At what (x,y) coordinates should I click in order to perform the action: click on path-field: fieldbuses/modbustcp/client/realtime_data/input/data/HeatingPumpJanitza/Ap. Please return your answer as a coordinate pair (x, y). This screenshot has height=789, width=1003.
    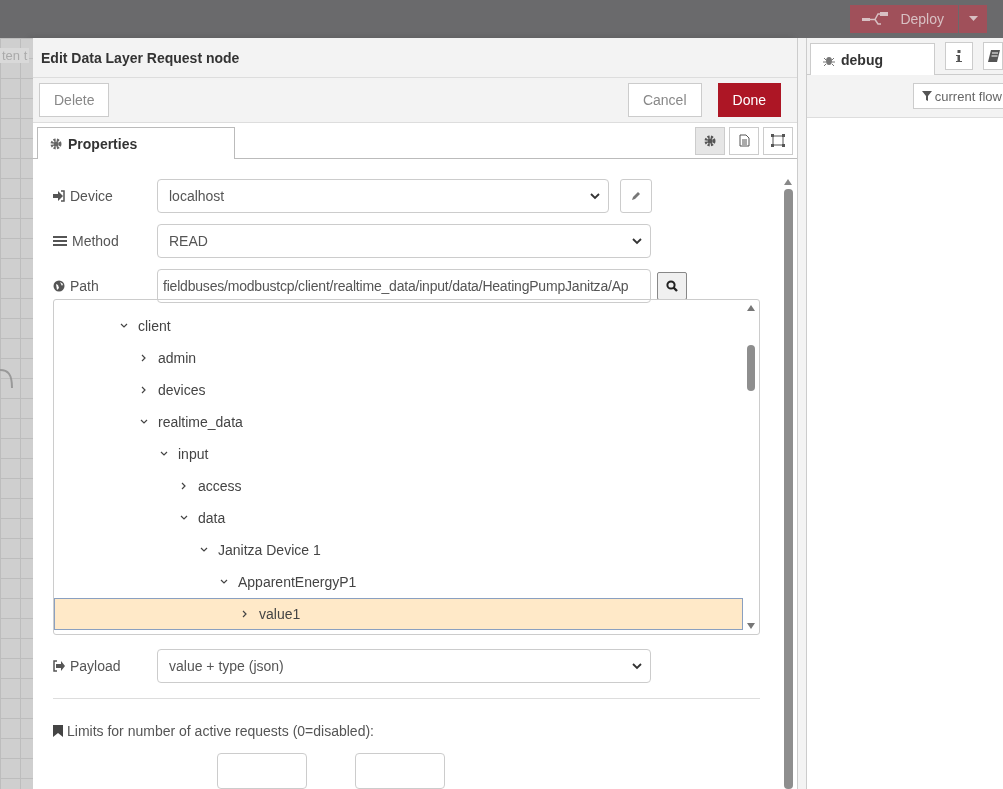
    Looking at the image, I should click on (404, 286).